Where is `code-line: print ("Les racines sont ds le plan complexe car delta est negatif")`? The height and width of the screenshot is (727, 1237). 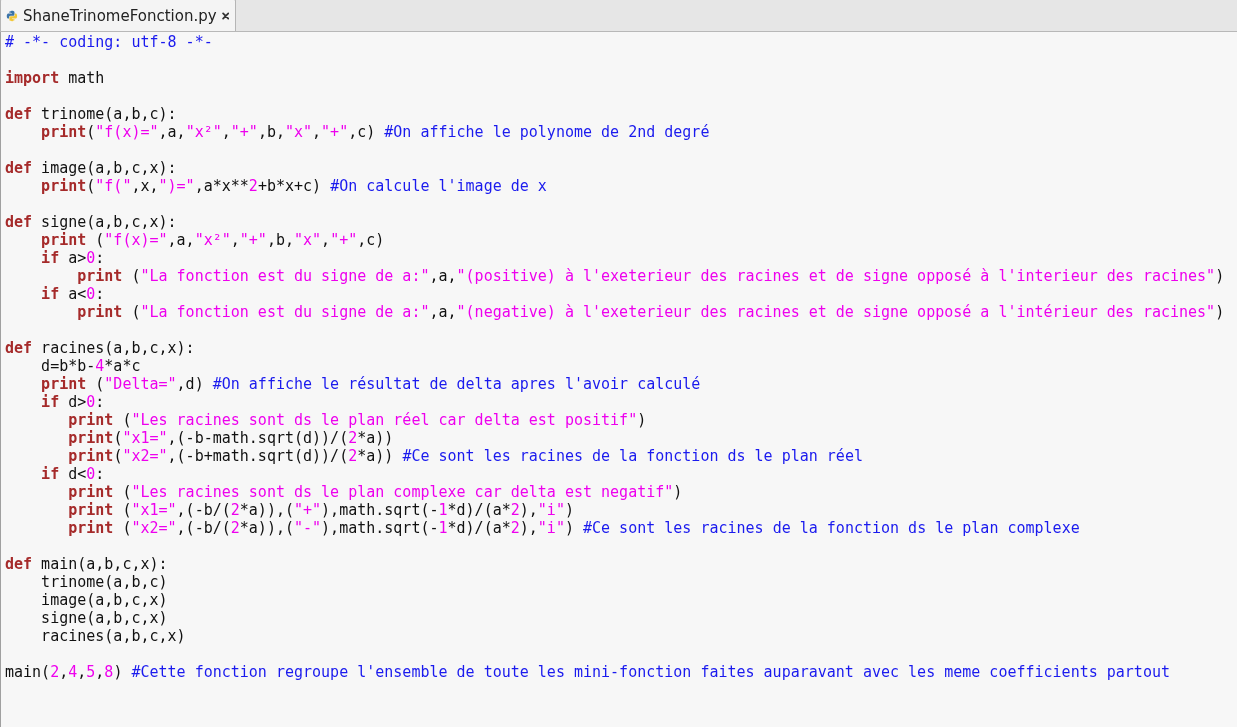 code-line: print ("Les racines sont ds le plan complexe car delta est negatif") is located at coordinates (375, 492).